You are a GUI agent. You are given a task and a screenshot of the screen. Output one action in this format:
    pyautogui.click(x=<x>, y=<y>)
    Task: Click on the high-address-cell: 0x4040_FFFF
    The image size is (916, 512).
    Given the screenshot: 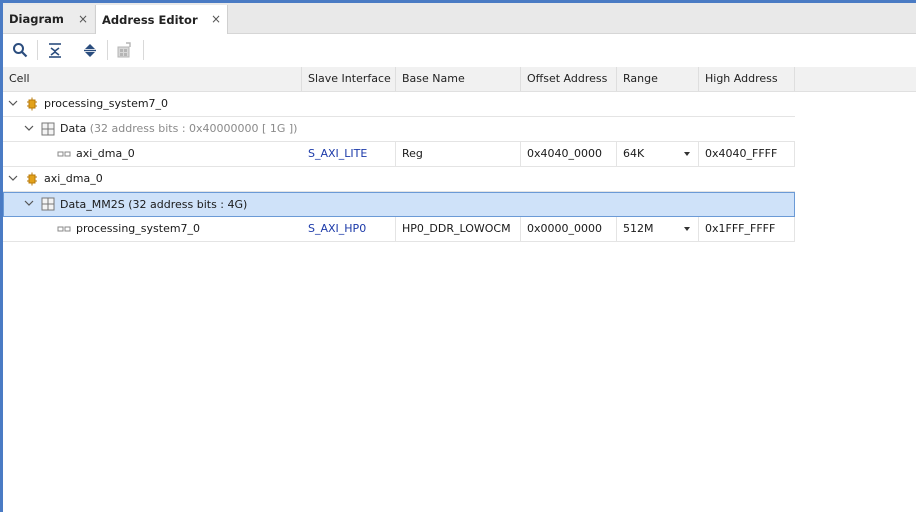 What is the action you would take?
    pyautogui.click(x=747, y=154)
    